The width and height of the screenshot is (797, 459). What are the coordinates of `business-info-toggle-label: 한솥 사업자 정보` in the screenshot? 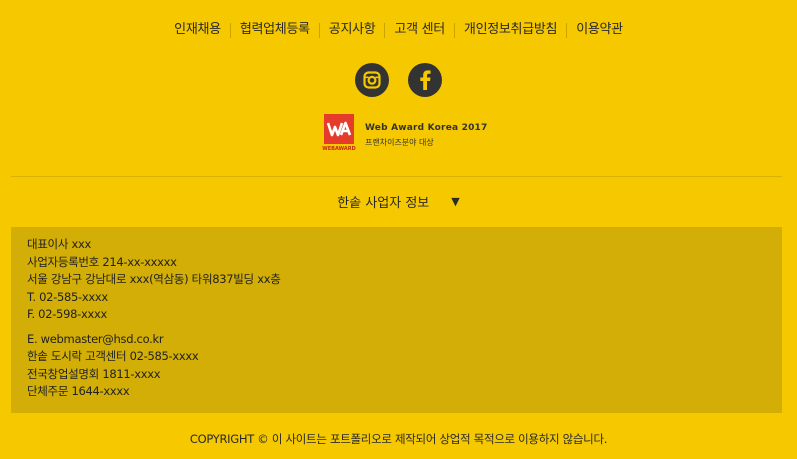 It's located at (383, 203).